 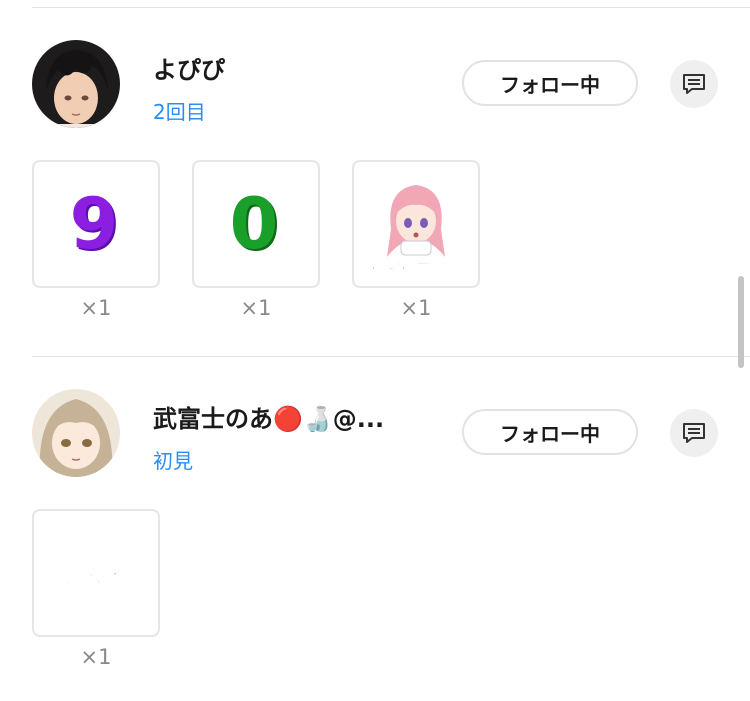 I want to click on matakuruyo-sticker: またくるよ, so click(x=96, y=577).